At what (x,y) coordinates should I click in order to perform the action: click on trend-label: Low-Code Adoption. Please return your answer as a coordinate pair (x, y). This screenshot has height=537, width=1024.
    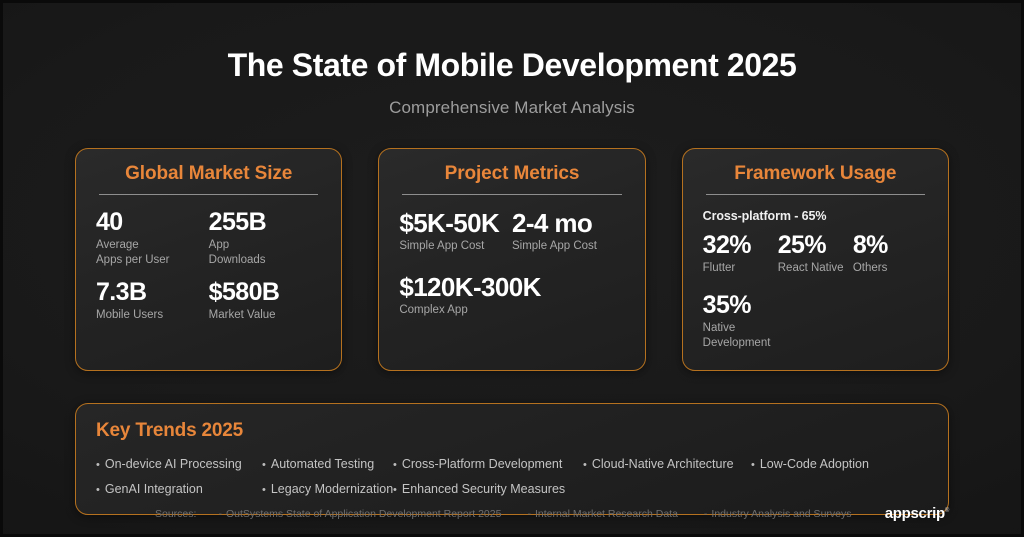
    Looking at the image, I should click on (814, 463).